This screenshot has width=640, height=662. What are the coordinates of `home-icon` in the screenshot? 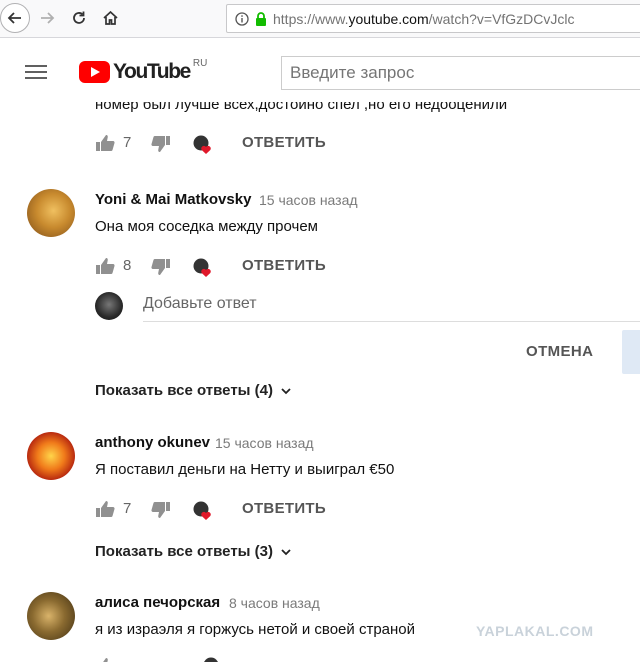 It's located at (110, 17).